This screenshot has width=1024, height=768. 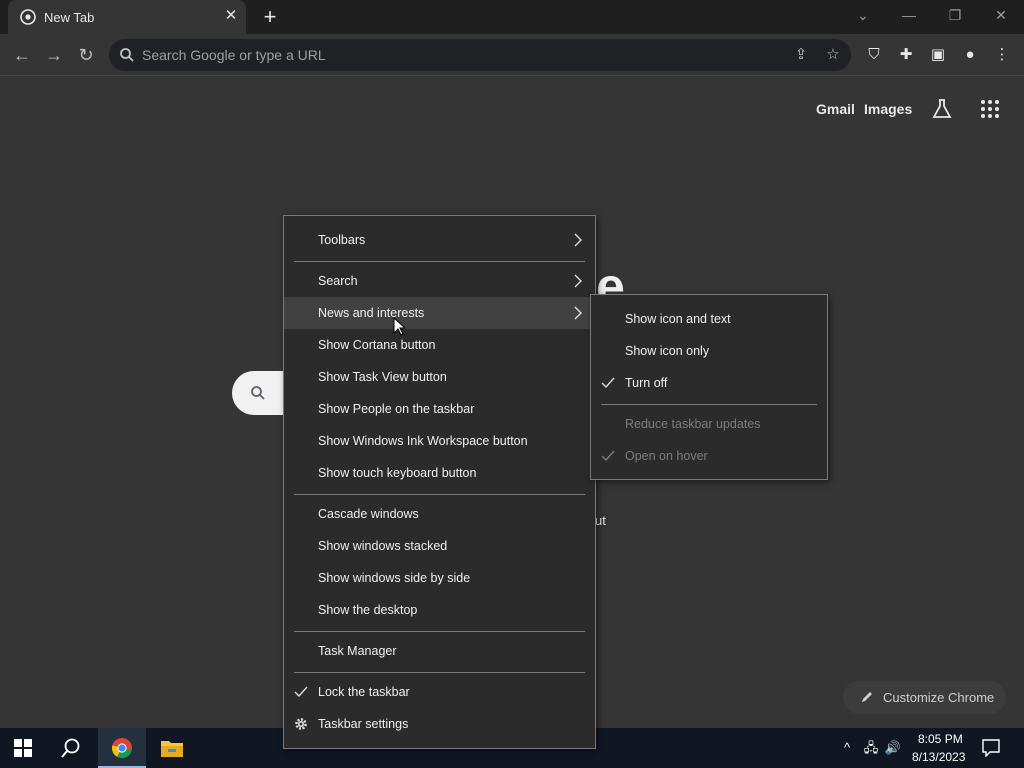 What do you see at coordinates (1001, 15) in the screenshot?
I see `window-close-icon: ✕` at bounding box center [1001, 15].